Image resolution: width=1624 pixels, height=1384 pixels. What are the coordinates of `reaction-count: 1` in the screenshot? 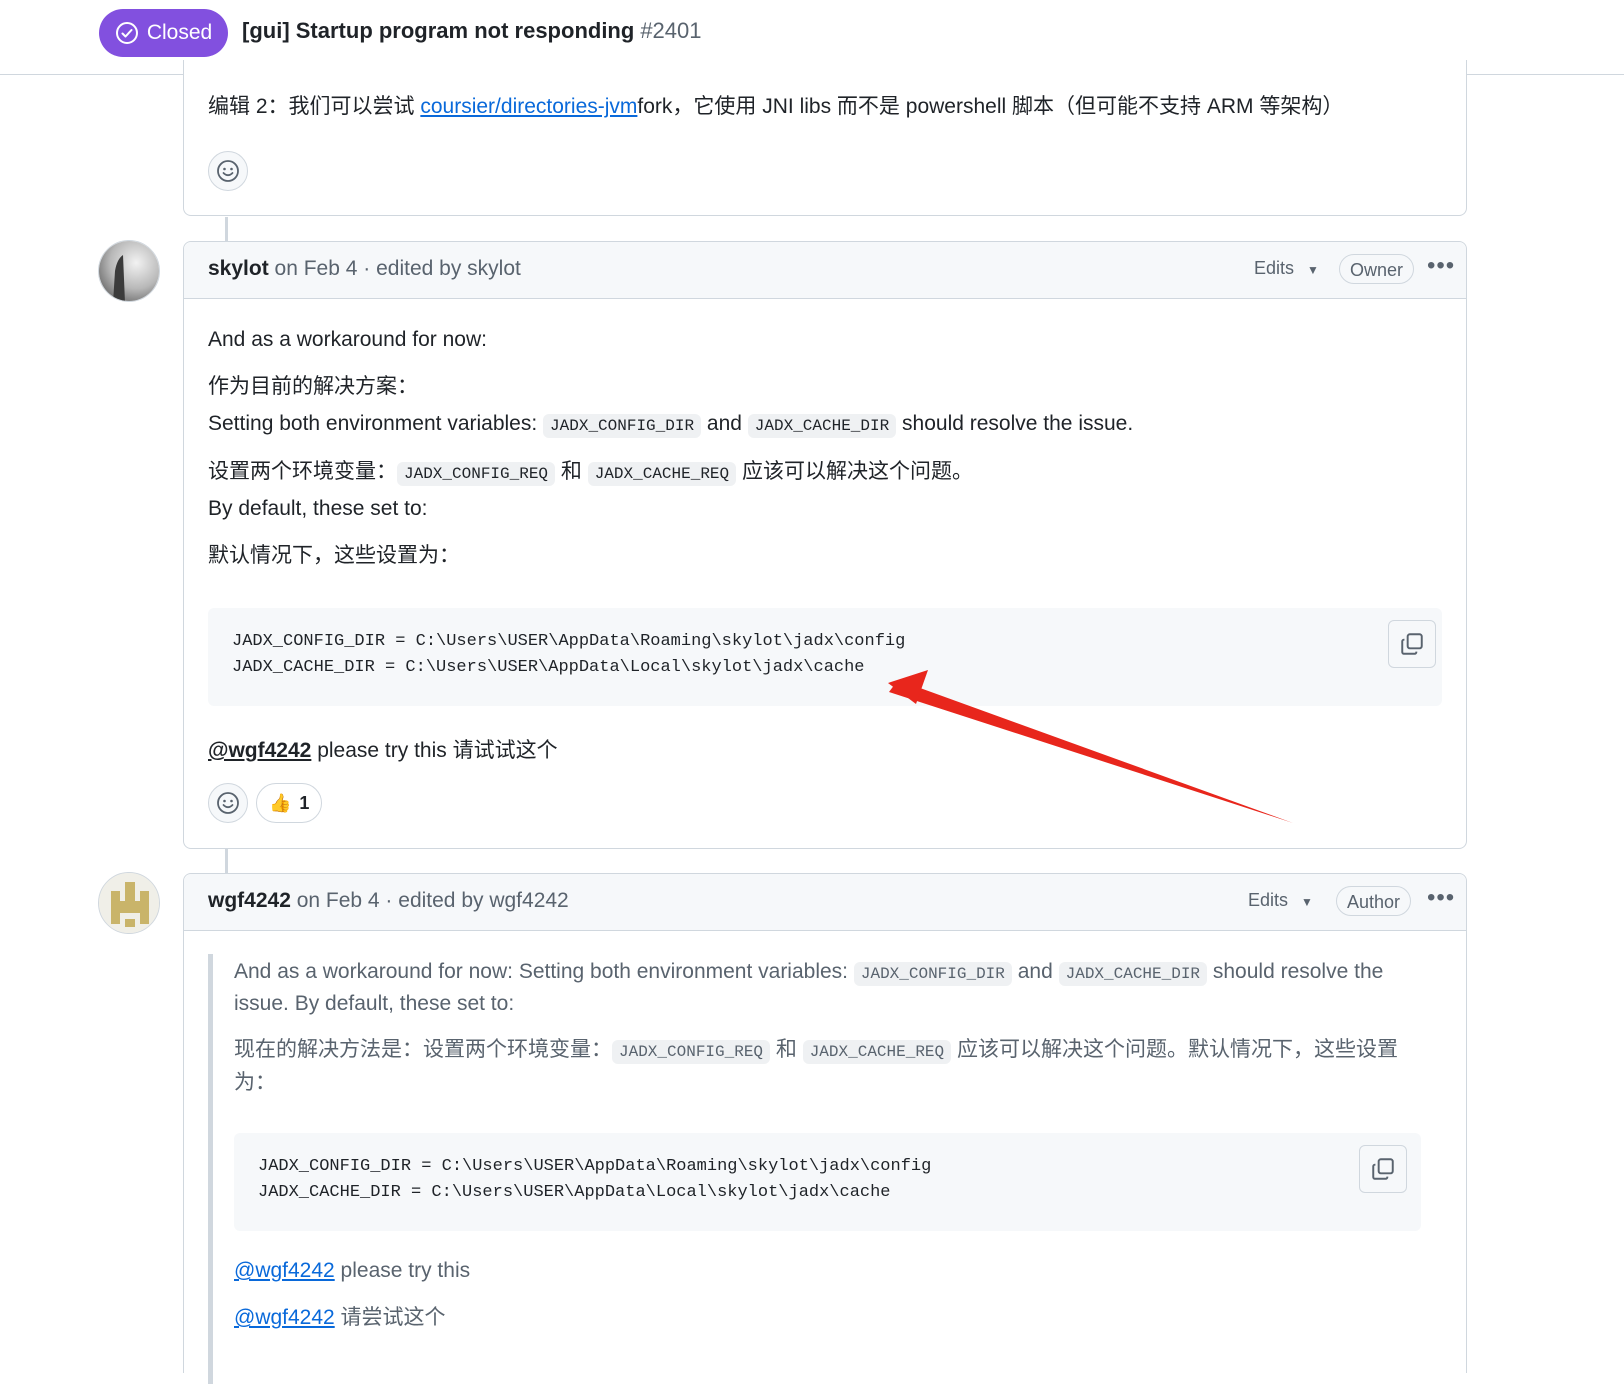 It's located at (304, 802).